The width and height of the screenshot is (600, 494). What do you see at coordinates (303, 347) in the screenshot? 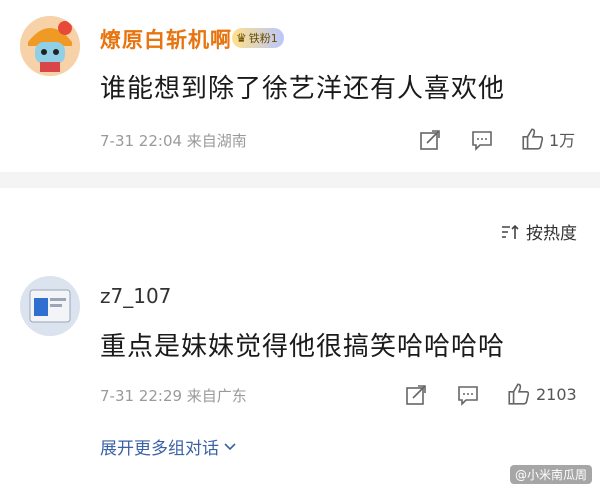
I see `comment-text: 重点是妹妹觉得他很搞笑哈哈哈哈` at bounding box center [303, 347].